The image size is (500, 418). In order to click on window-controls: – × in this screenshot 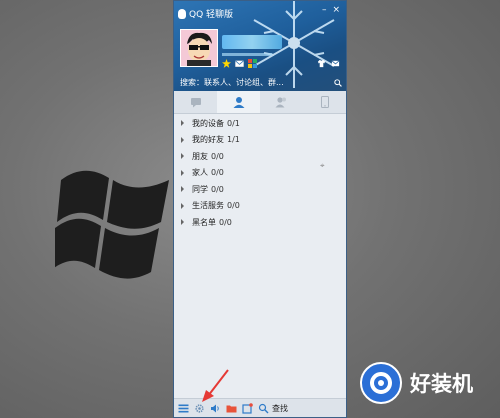, I will do `click(331, 10)`.